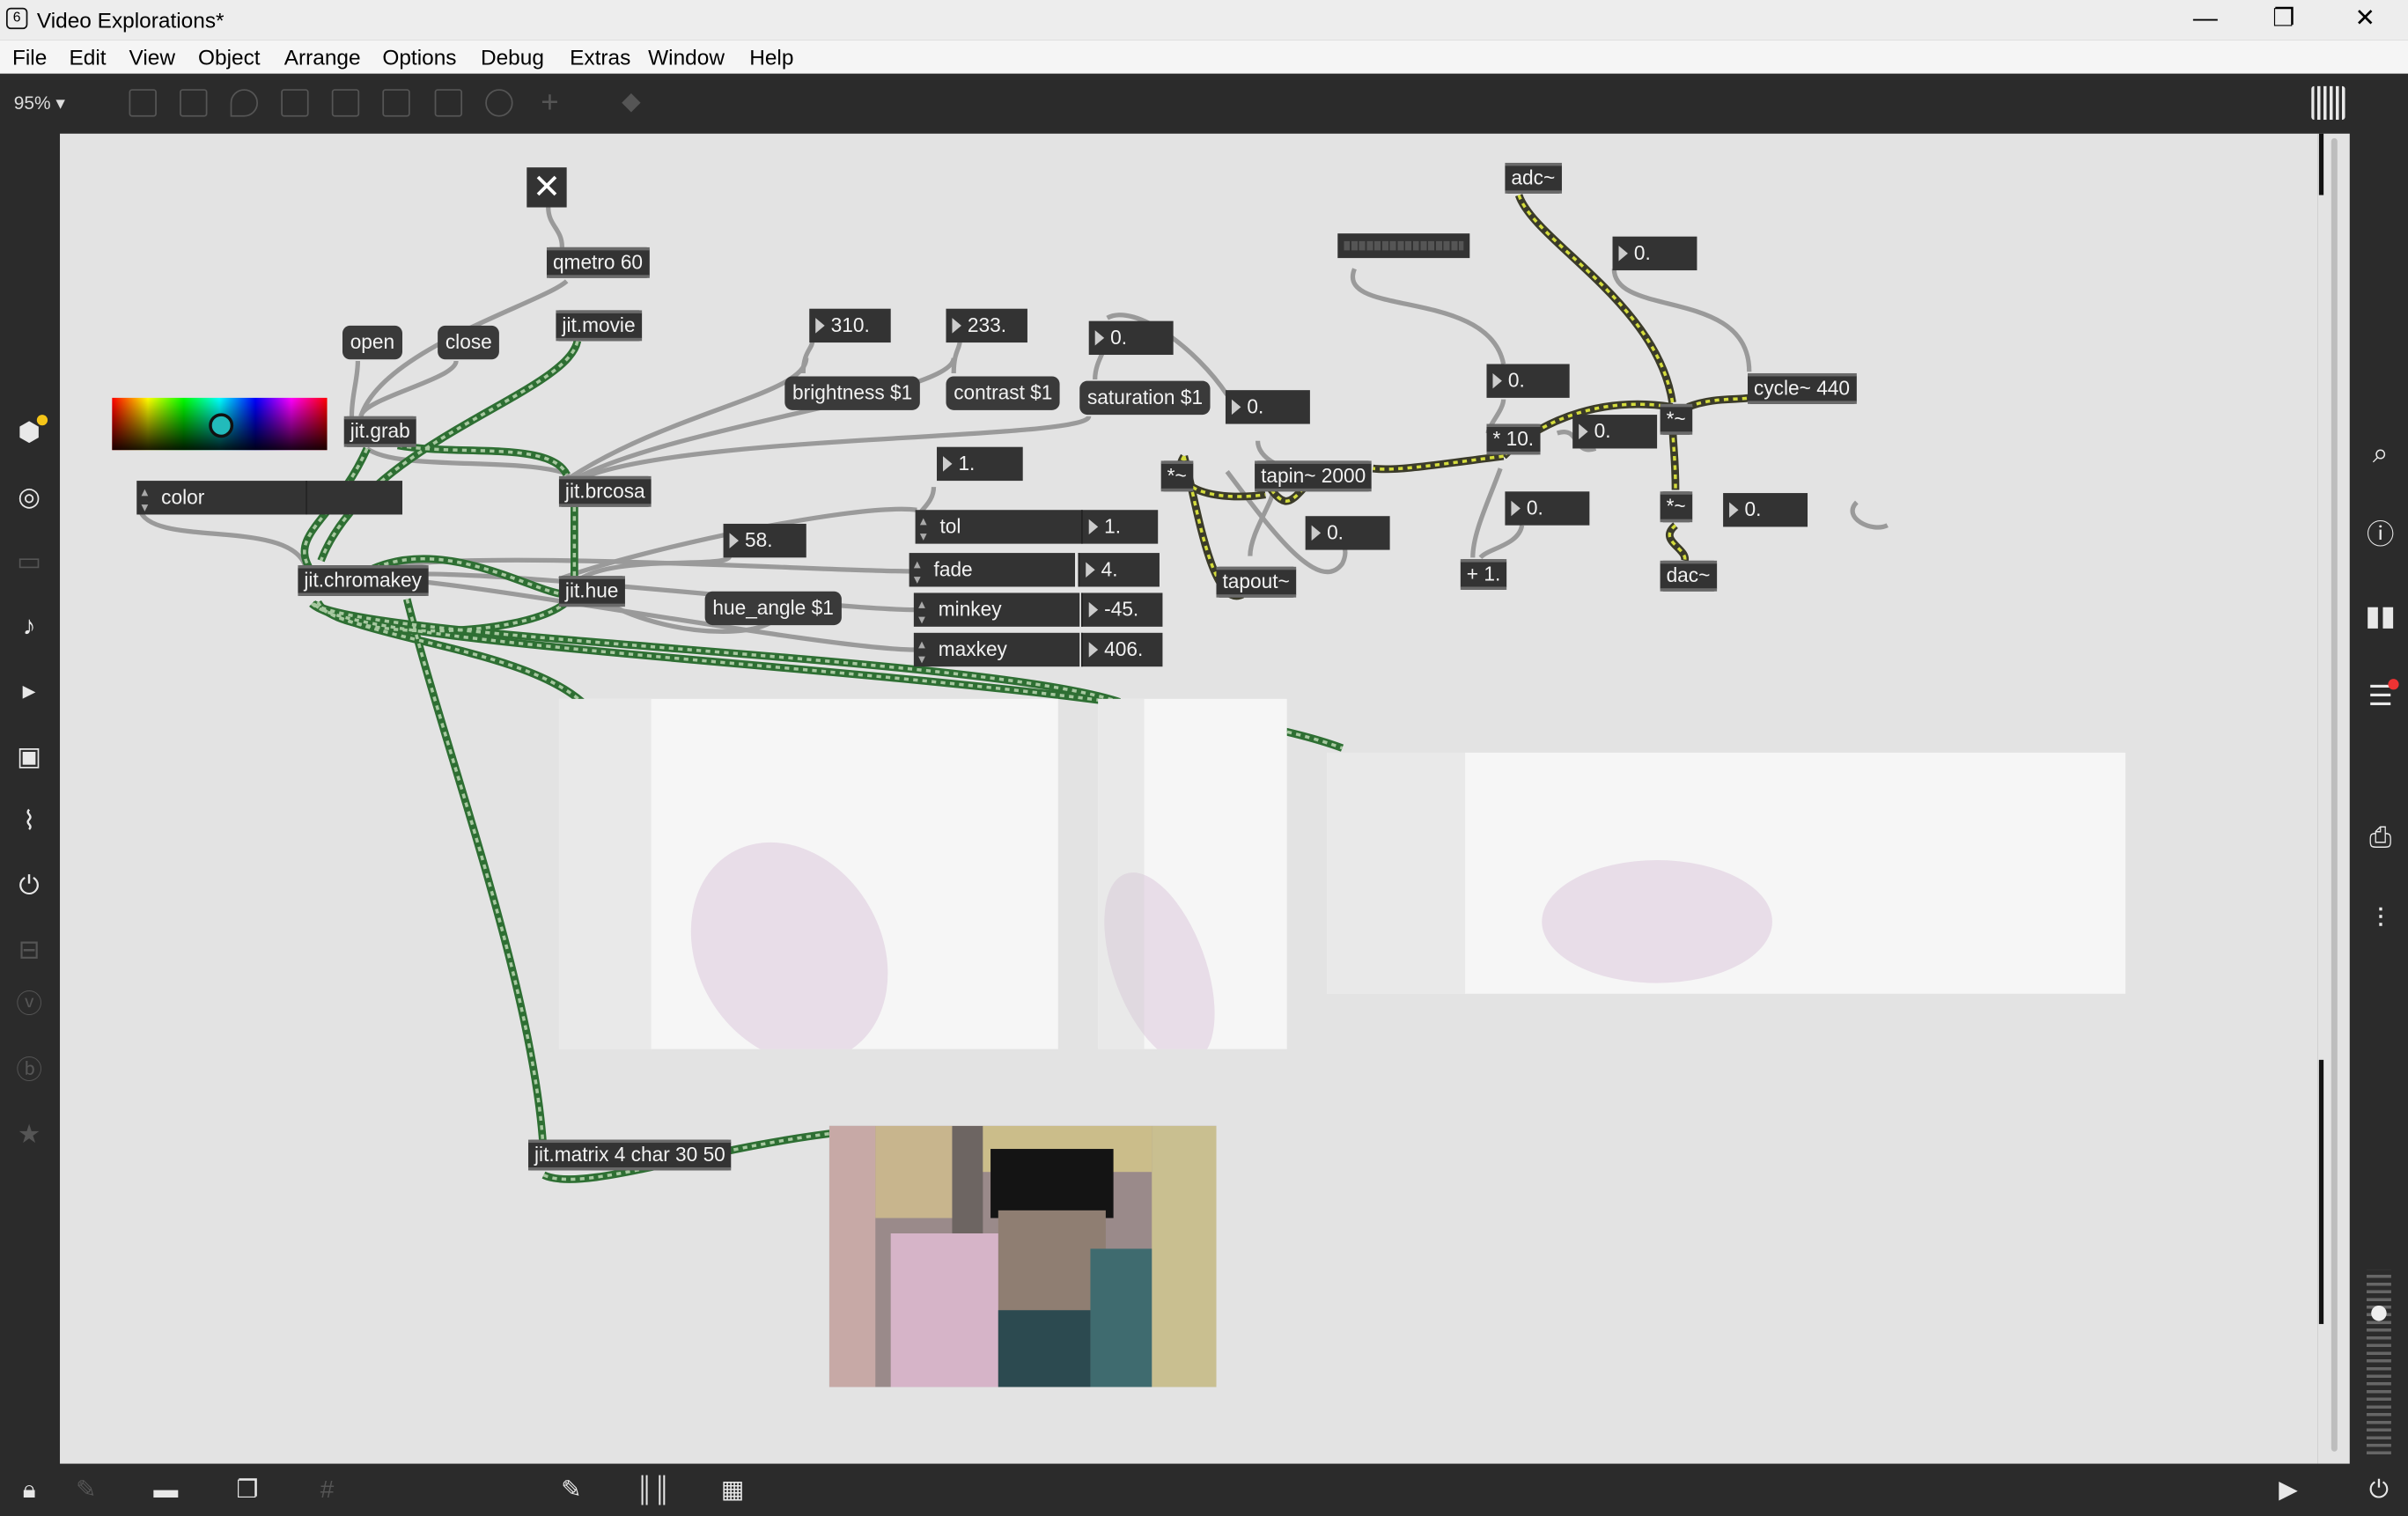 This screenshot has width=2408, height=1516. I want to click on minkey-value: -45., so click(1121, 609).